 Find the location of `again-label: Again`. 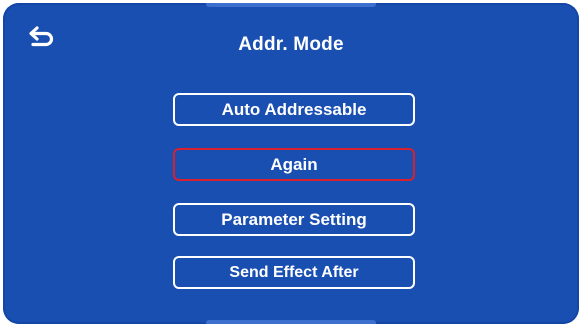

again-label: Again is located at coordinates (294, 164).